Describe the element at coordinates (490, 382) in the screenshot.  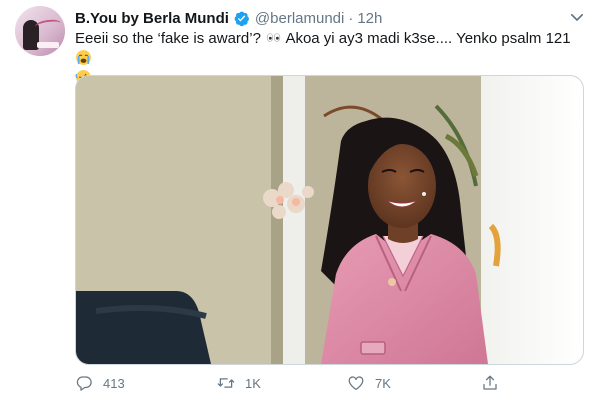
I see `share-icon` at that location.